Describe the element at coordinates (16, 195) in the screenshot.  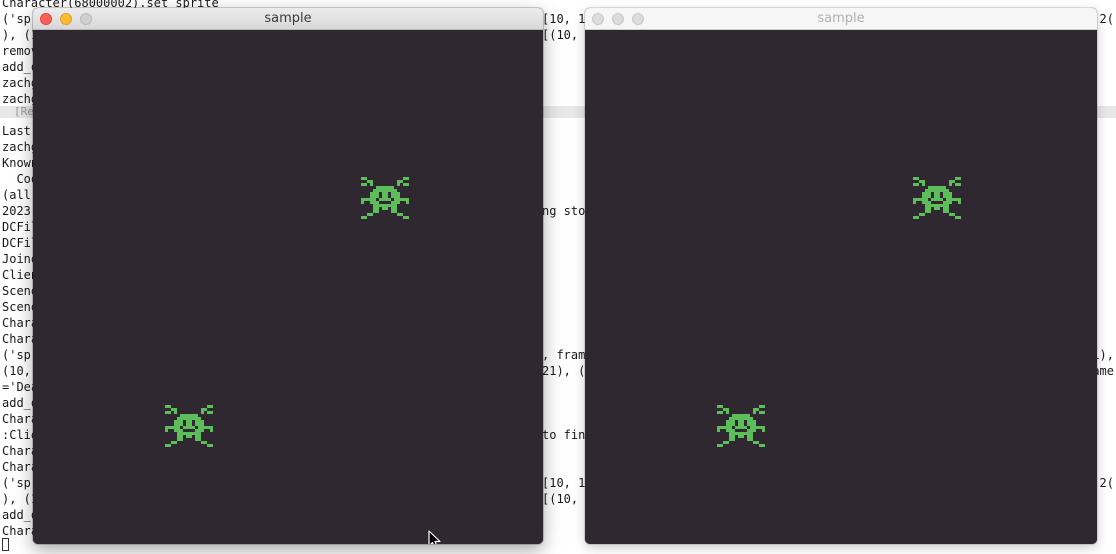
I see `terminal-line: (all` at that location.